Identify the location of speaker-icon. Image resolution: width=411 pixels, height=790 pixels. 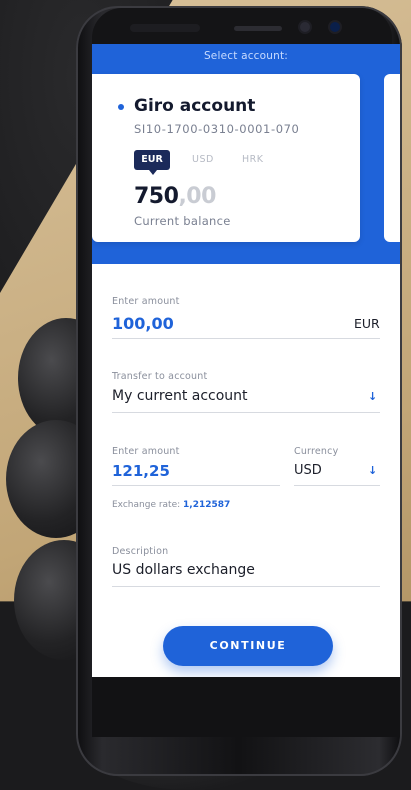
(258, 28).